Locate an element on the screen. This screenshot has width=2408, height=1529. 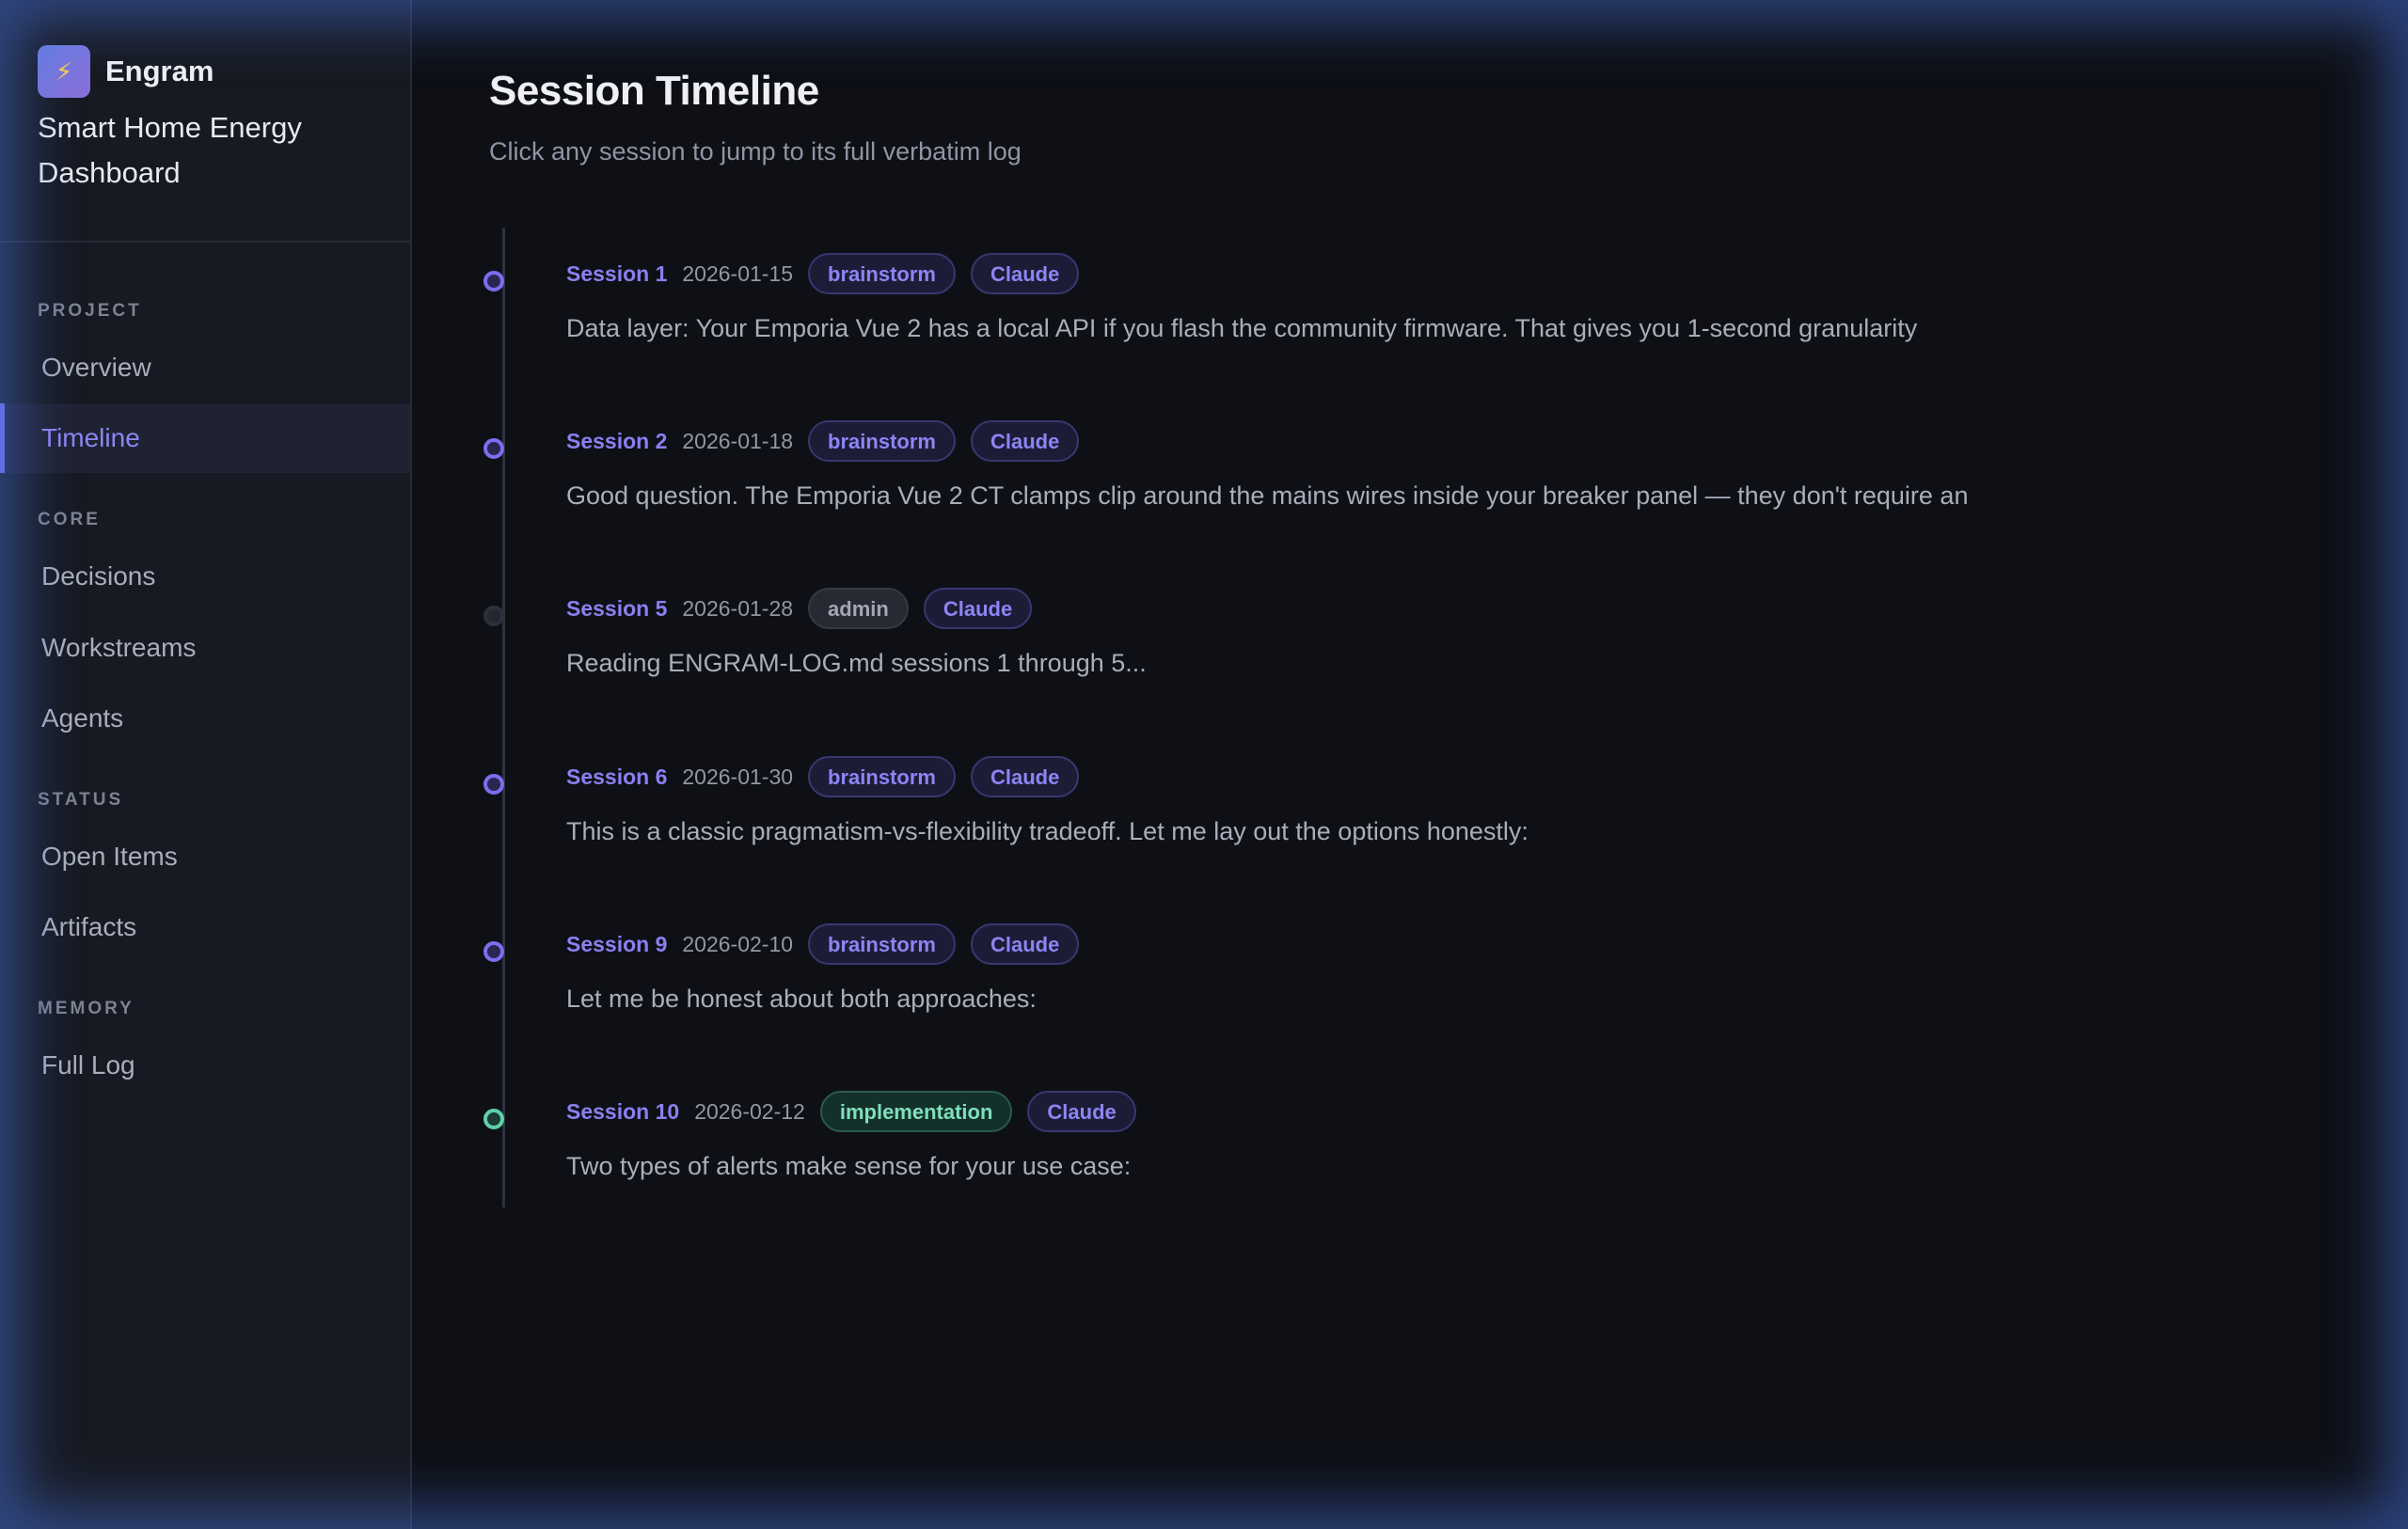
session-header: Session 5 2026-01-28 admin Claude is located at coordinates (799, 609).